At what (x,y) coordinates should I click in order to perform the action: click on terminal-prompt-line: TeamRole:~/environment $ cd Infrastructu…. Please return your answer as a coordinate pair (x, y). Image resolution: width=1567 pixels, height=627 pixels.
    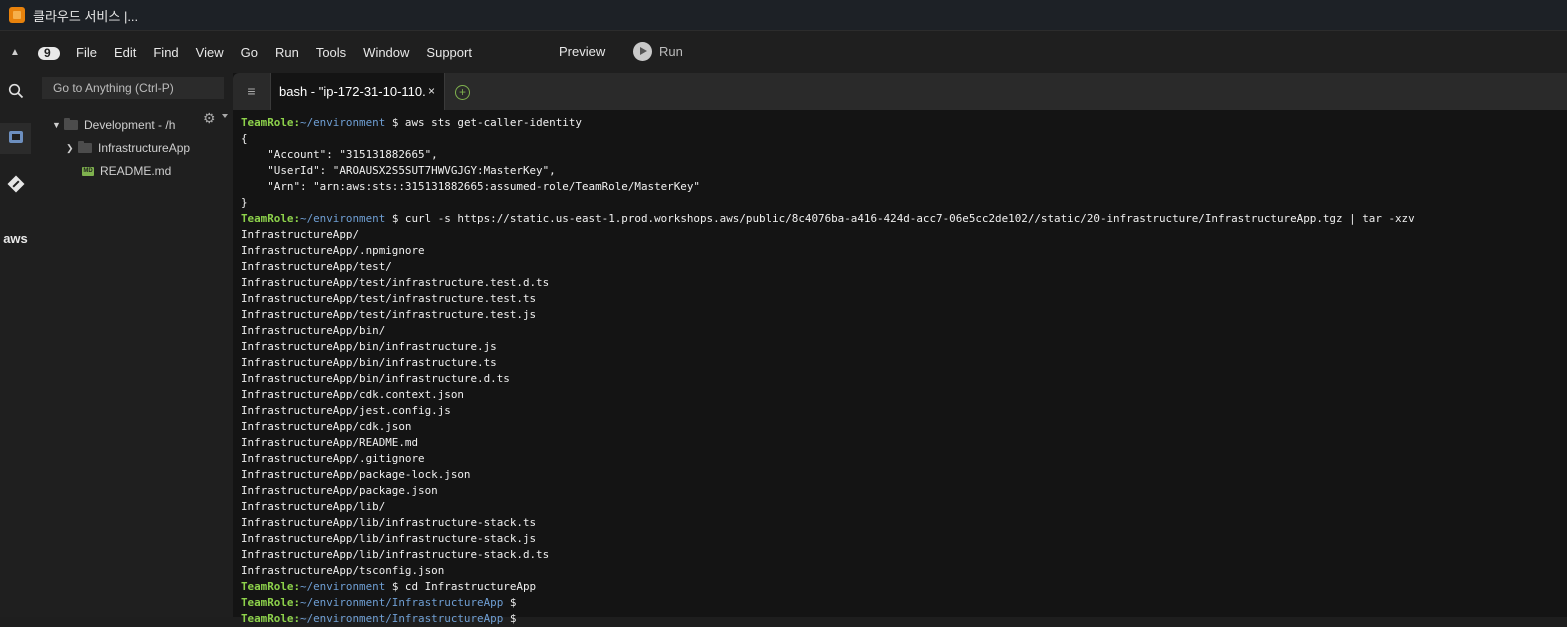
    Looking at the image, I should click on (901, 587).